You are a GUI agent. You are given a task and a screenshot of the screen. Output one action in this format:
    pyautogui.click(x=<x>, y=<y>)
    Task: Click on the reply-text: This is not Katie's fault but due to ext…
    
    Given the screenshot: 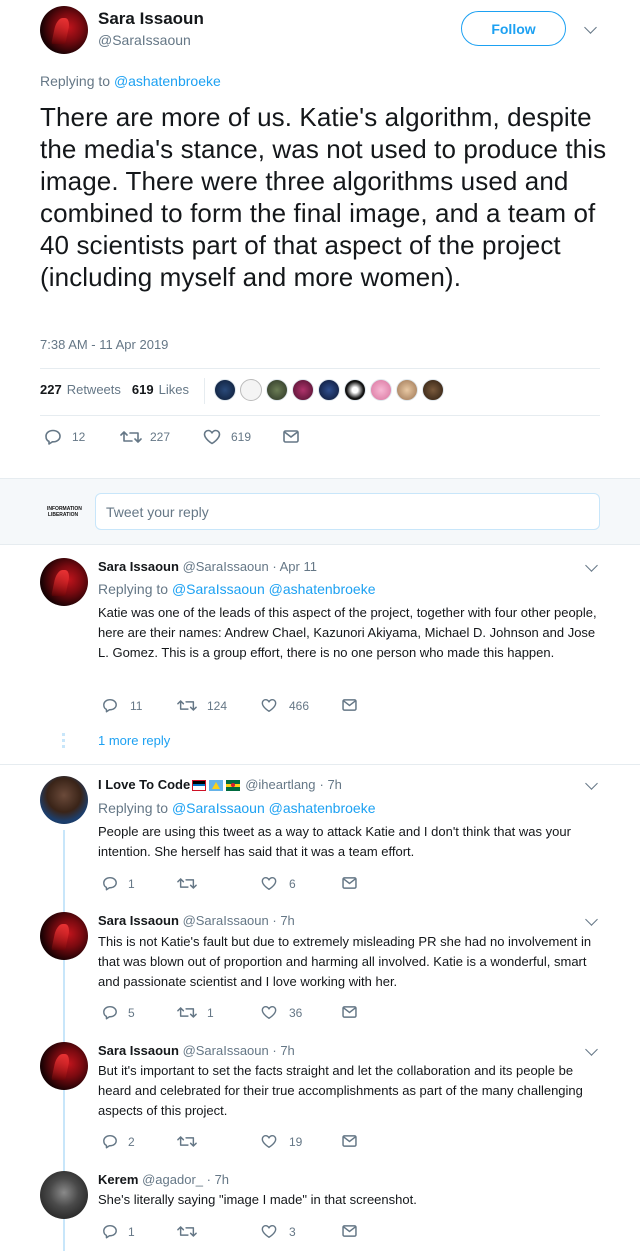 What is the action you would take?
    pyautogui.click(x=345, y=961)
    